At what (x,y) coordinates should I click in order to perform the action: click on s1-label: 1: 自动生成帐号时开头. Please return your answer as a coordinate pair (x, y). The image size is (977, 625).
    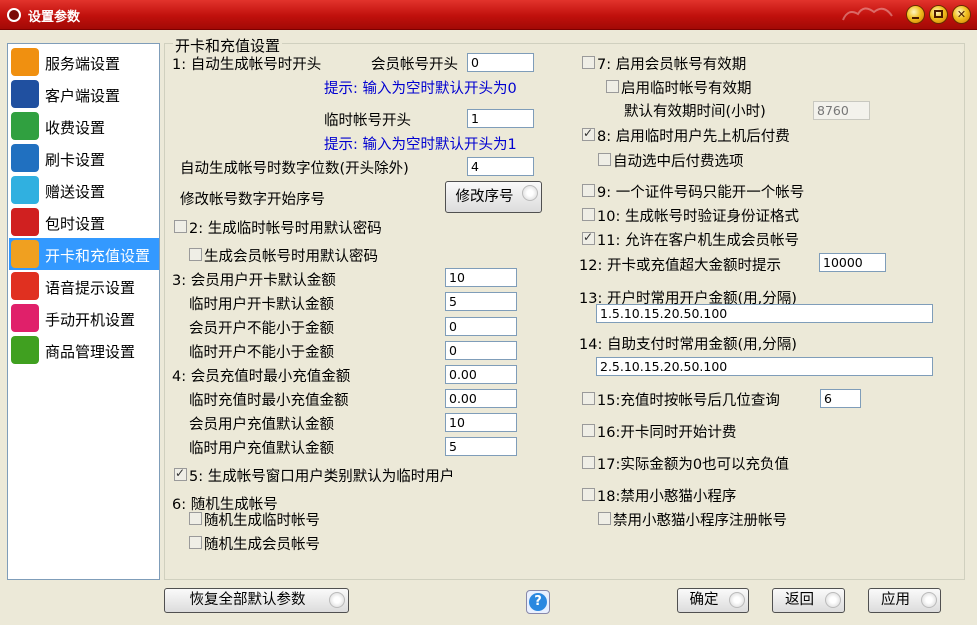
    Looking at the image, I should click on (247, 65).